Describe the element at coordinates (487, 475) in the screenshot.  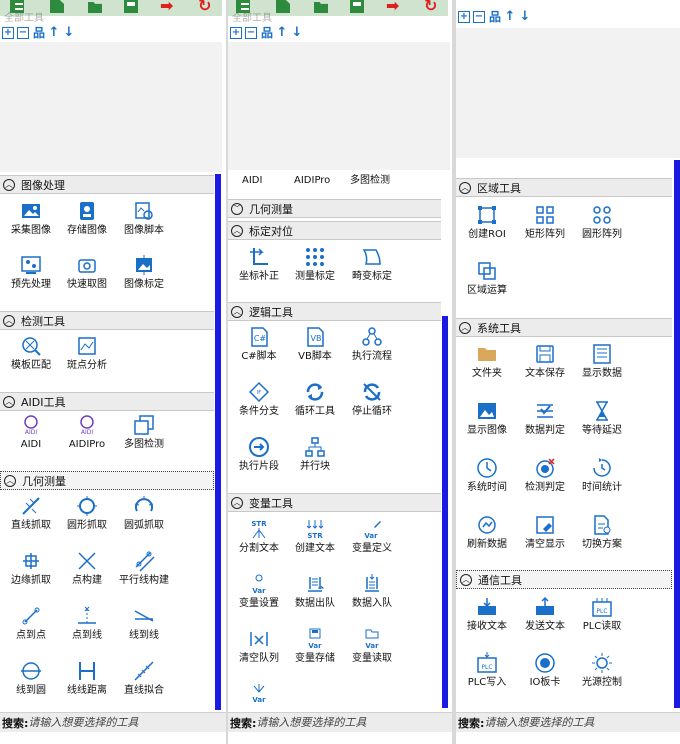
I see `tool-item: 系统时间` at that location.